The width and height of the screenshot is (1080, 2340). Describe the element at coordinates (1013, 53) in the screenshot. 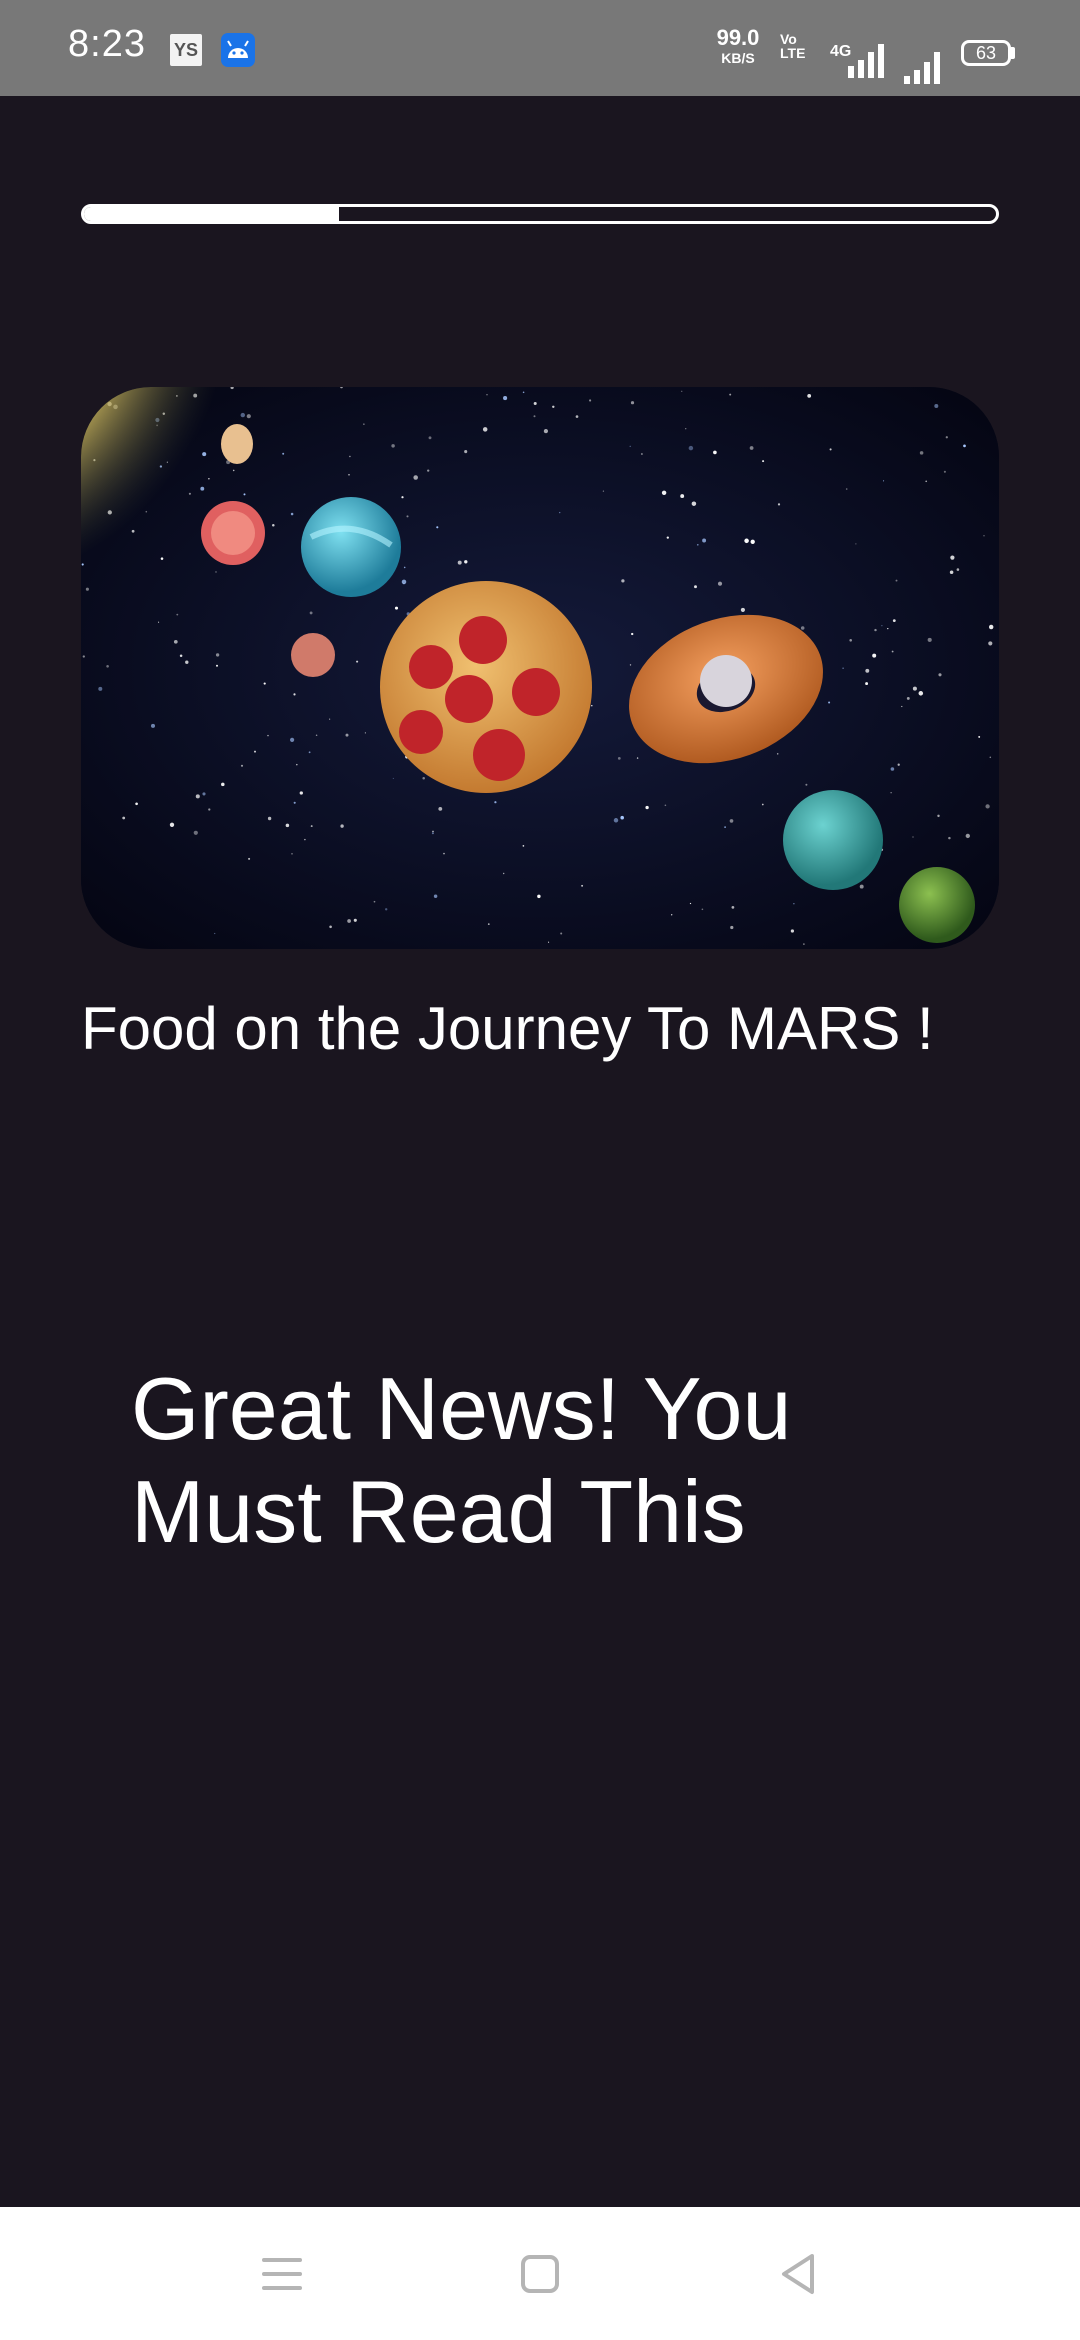

I see `battery-tip` at that location.